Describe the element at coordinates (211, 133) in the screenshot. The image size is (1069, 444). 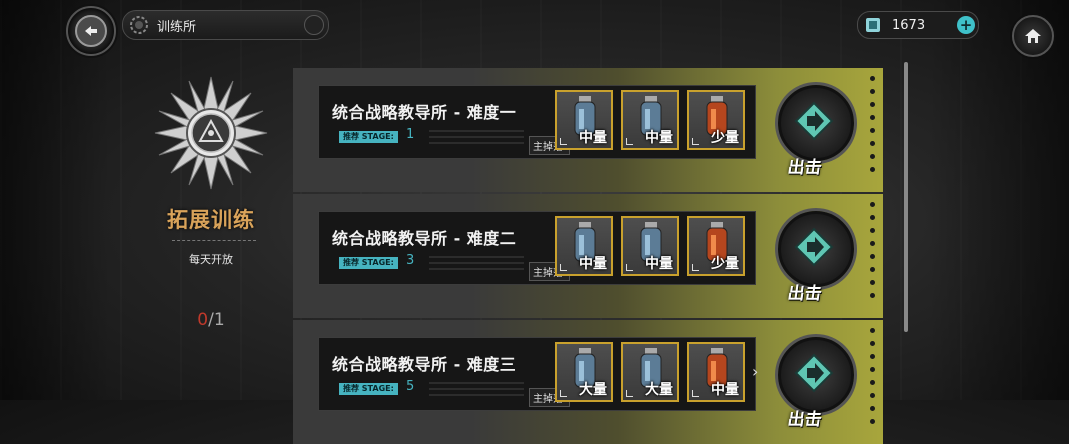
I see `training-emblem-icon` at that location.